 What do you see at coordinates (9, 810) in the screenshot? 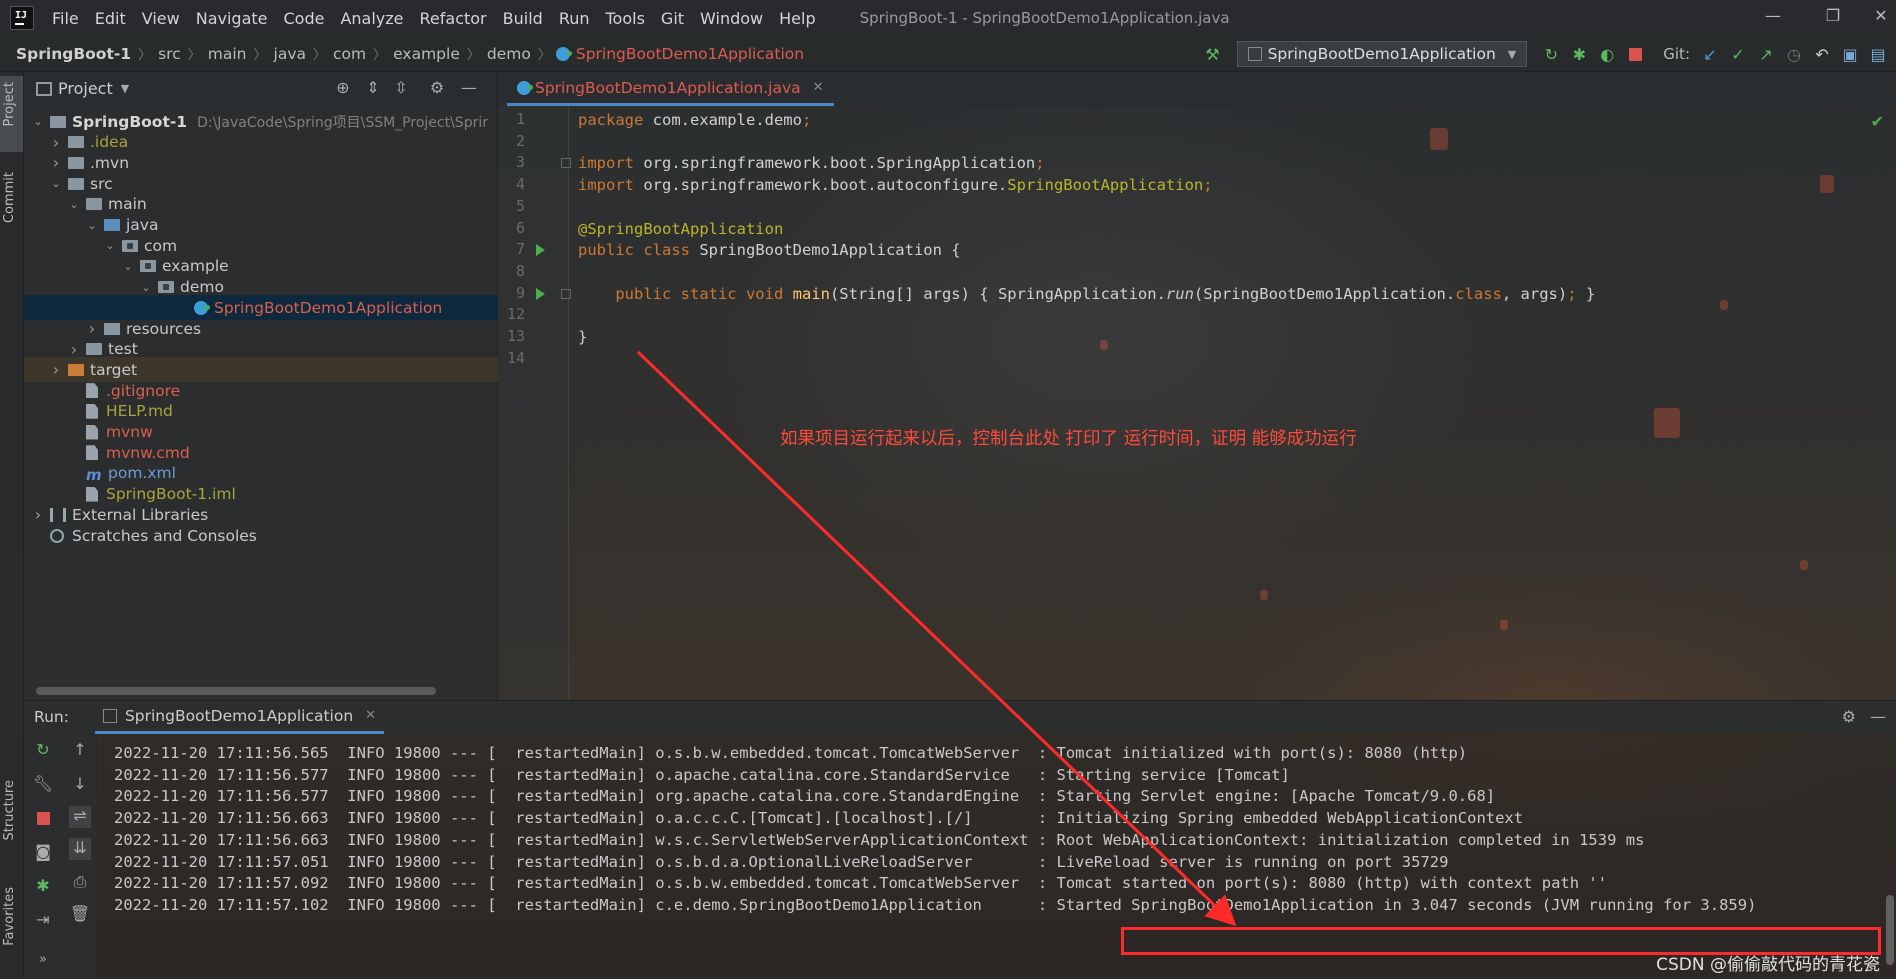
I see `structure-tab-label: Structure` at bounding box center [9, 810].